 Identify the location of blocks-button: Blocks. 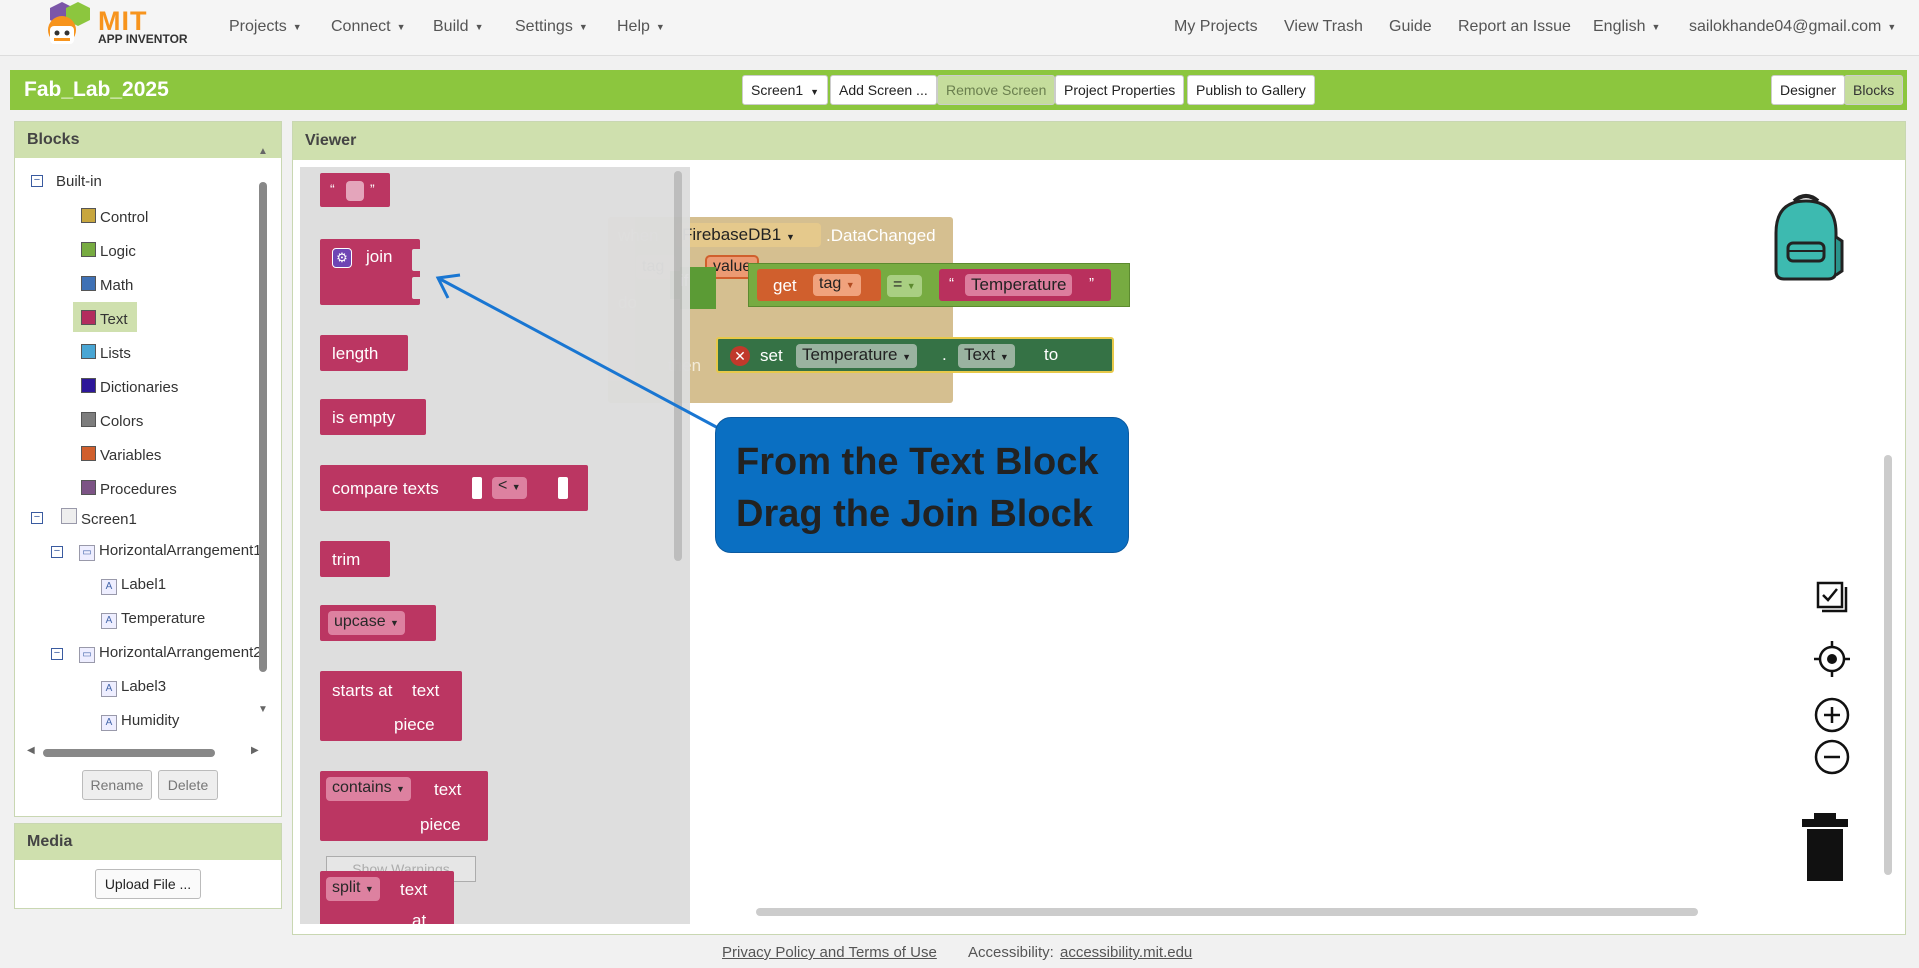
(1874, 90).